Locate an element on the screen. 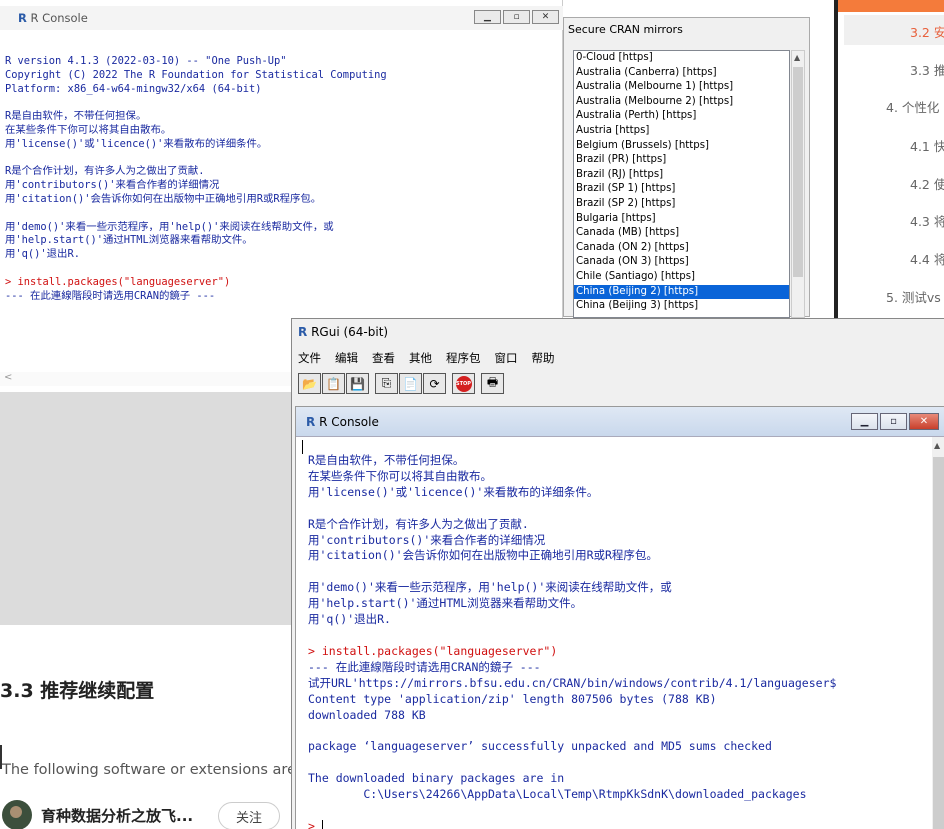 This screenshot has height=829, width=944. console-prompt: > is located at coordinates (315, 823).